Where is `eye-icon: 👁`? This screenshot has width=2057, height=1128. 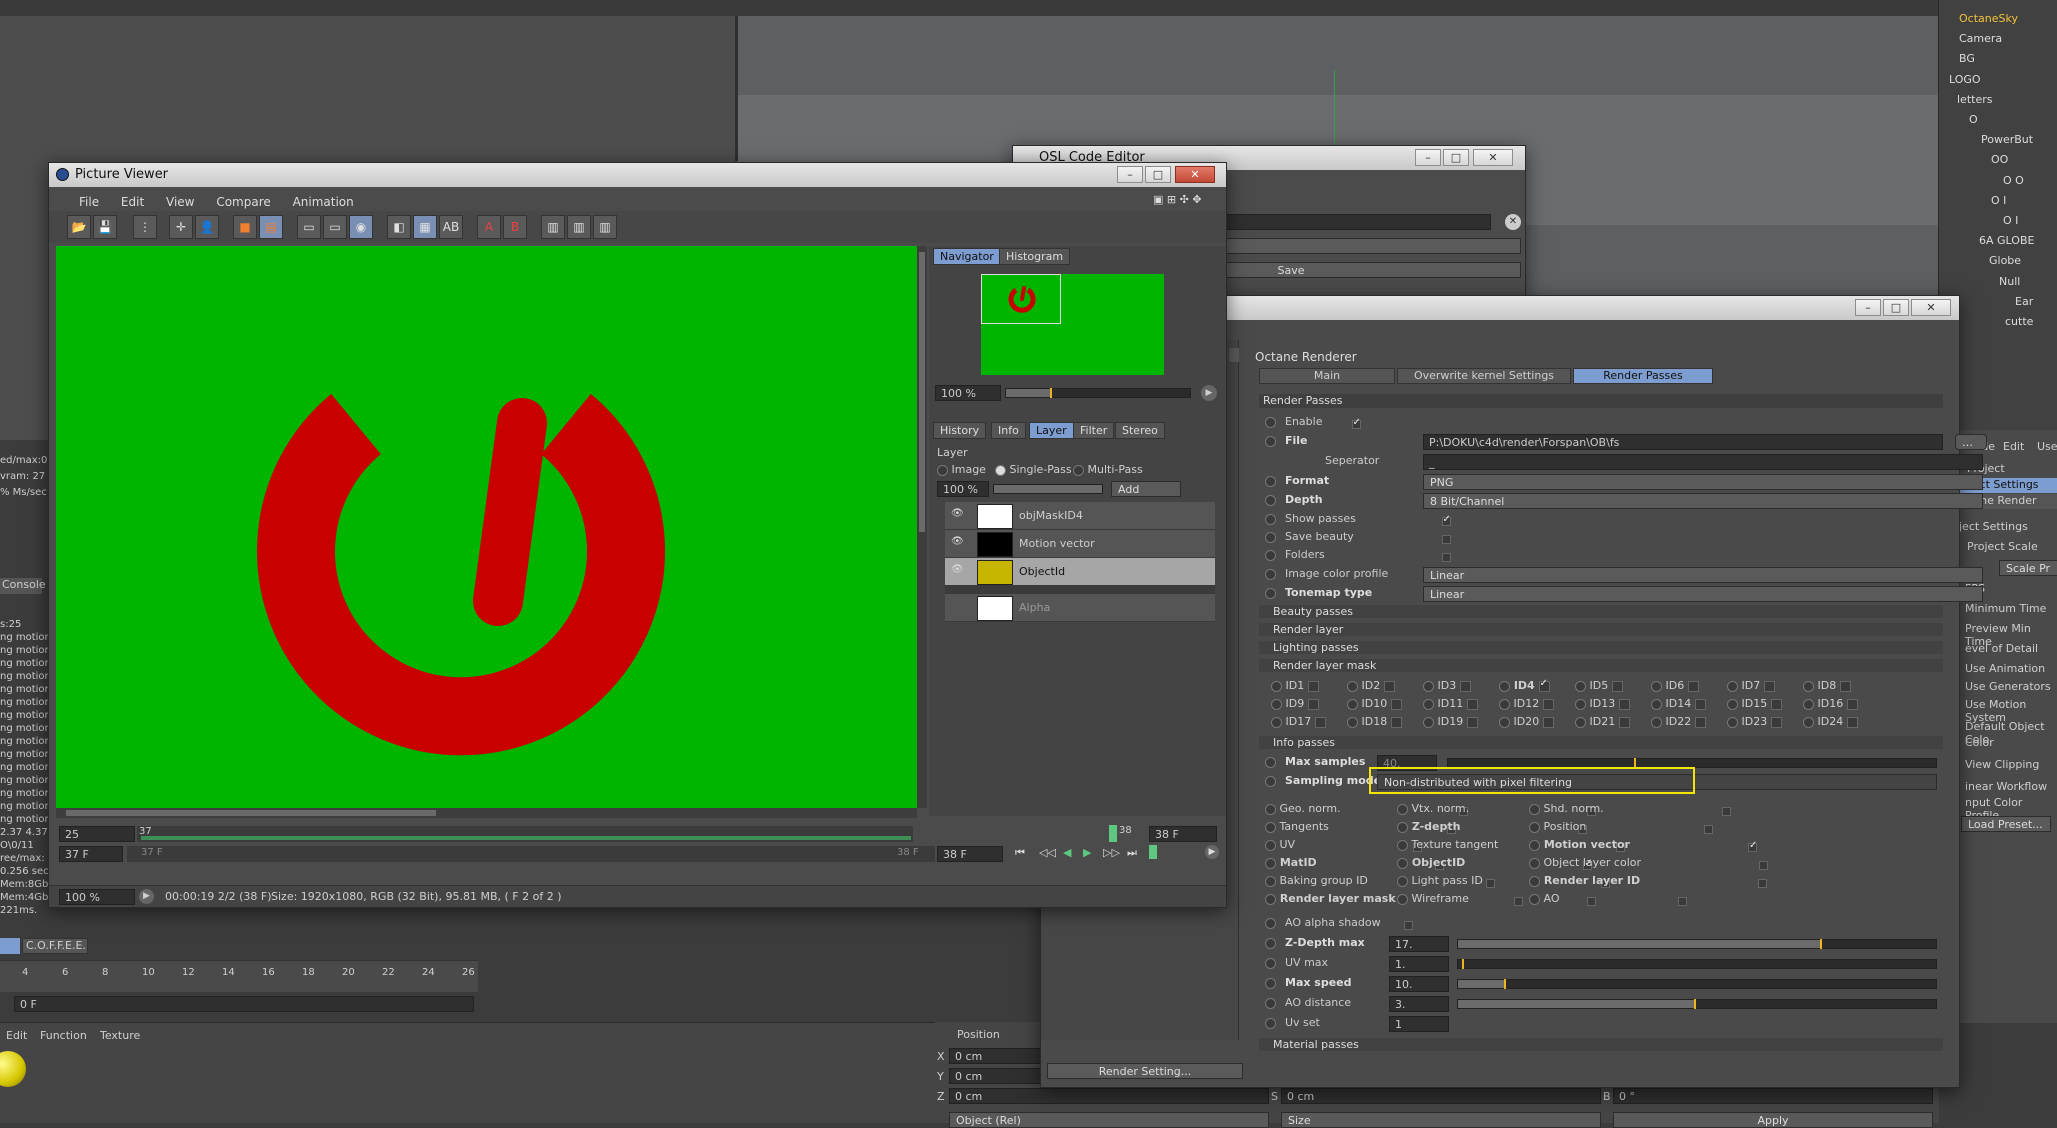
eye-icon: 👁 is located at coordinates (958, 513).